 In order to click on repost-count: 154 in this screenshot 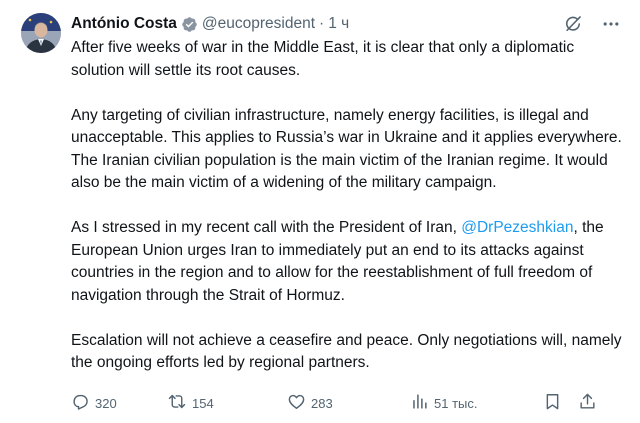, I will do `click(203, 403)`.